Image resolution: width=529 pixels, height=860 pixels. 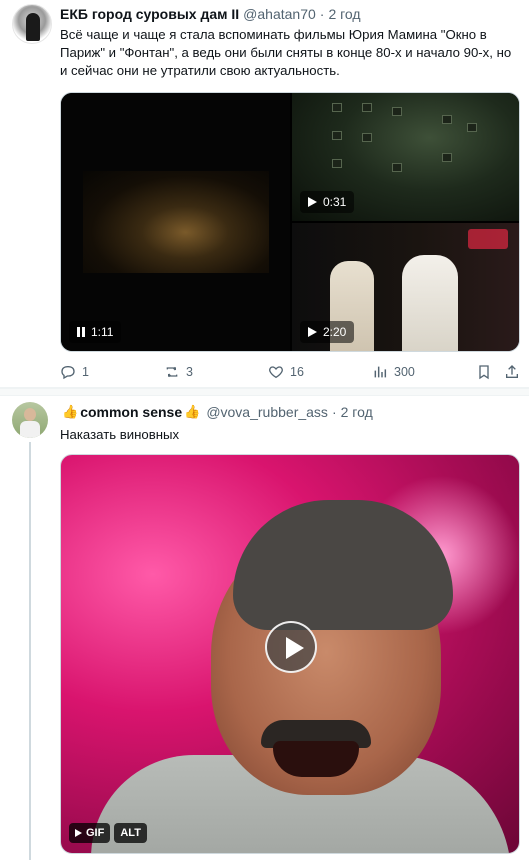 What do you see at coordinates (276, 372) in the screenshot?
I see `heart-icon` at bounding box center [276, 372].